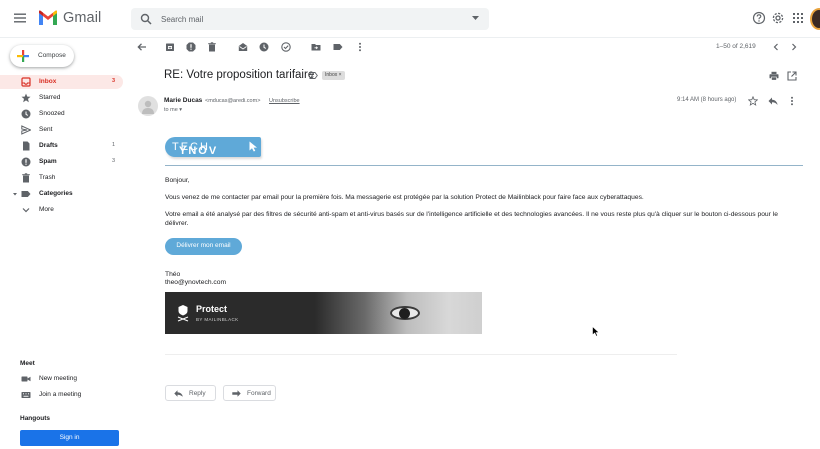  What do you see at coordinates (61, 98) in the screenshot?
I see `sidebar-item-starred: Starred` at bounding box center [61, 98].